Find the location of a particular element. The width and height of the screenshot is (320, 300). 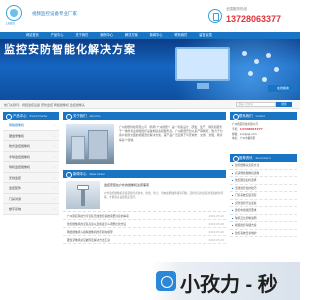

phone-icon is located at coordinates (215, 16).